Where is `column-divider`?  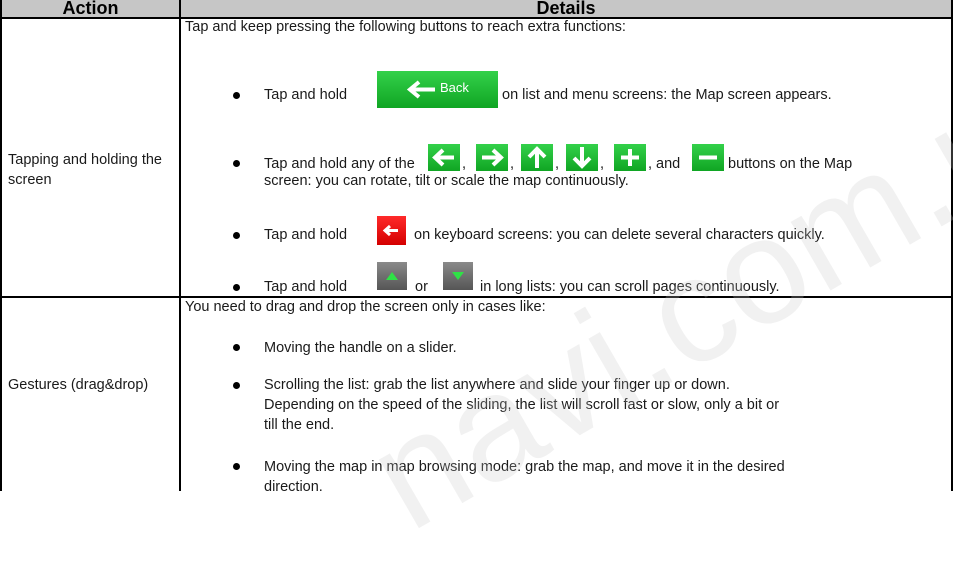
column-divider is located at coordinates (180, 245).